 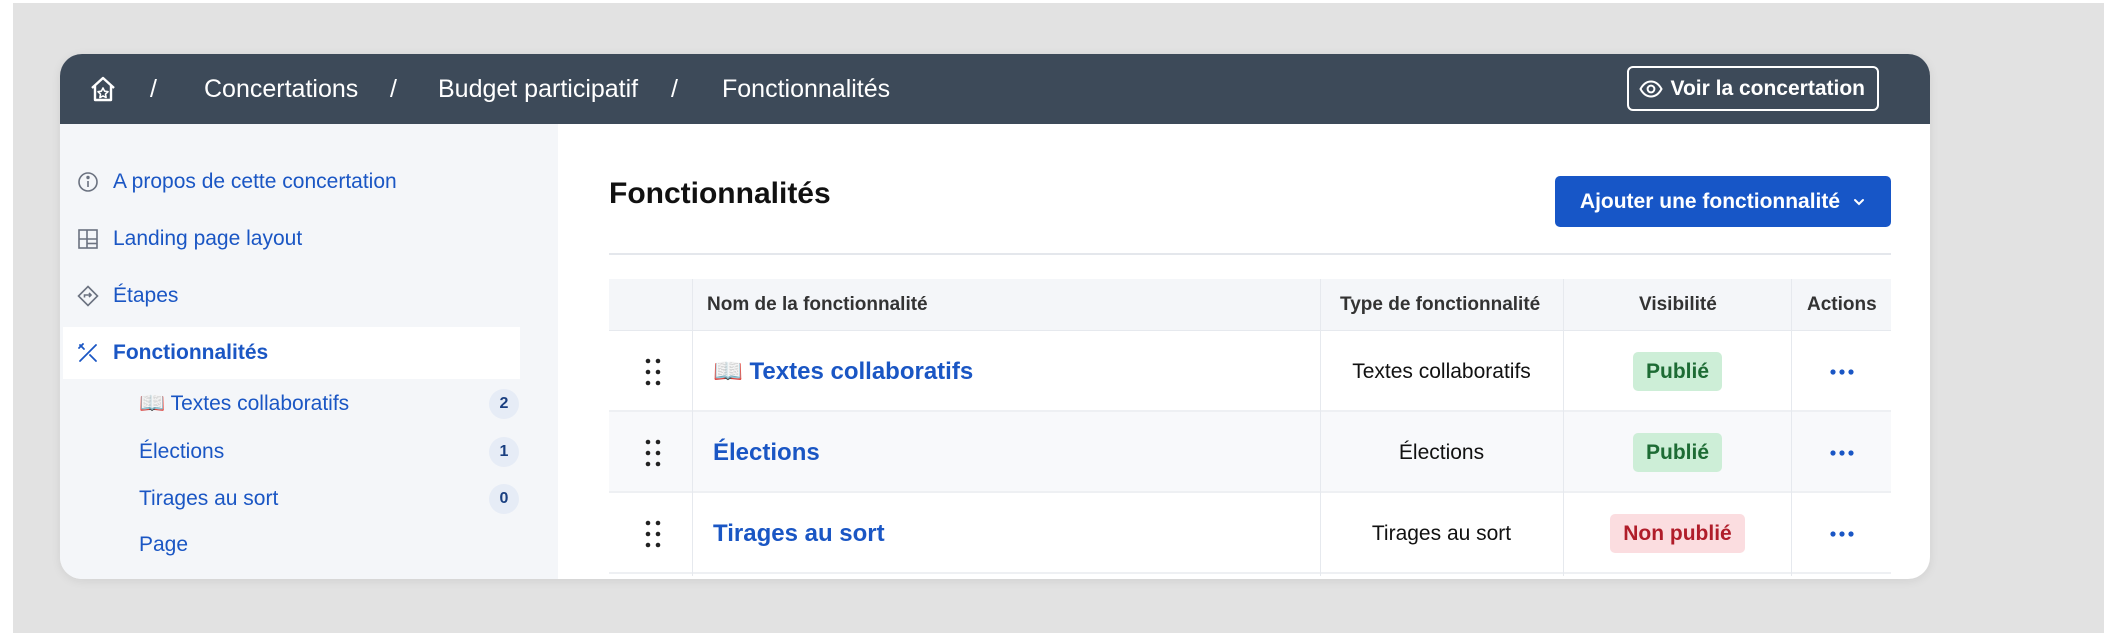 I want to click on count-badge: 2, so click(x=504, y=404).